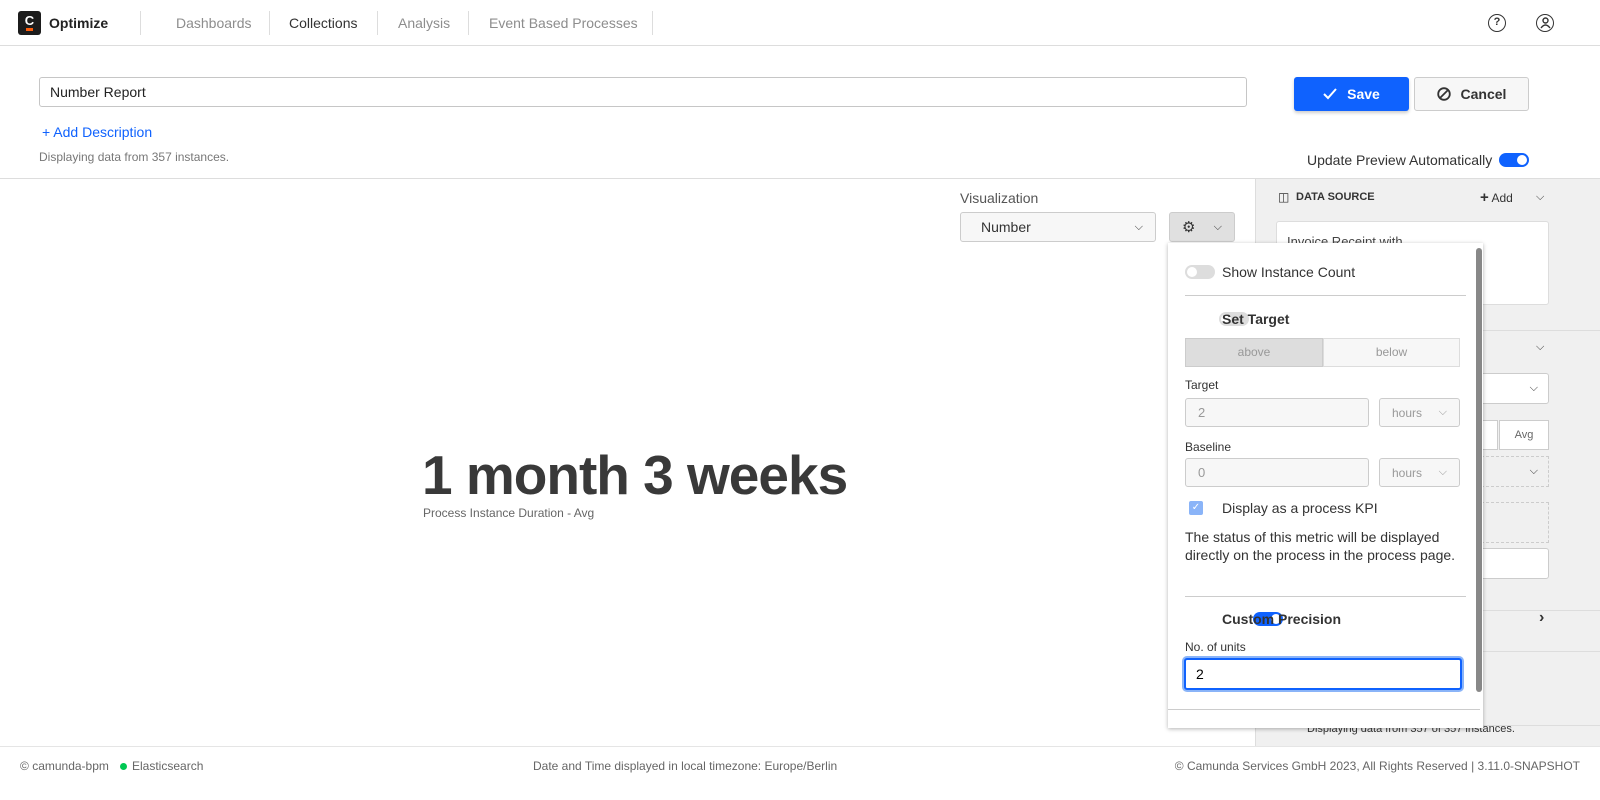  What do you see at coordinates (1407, 472) in the screenshot?
I see `baseline-unit-value: hours` at bounding box center [1407, 472].